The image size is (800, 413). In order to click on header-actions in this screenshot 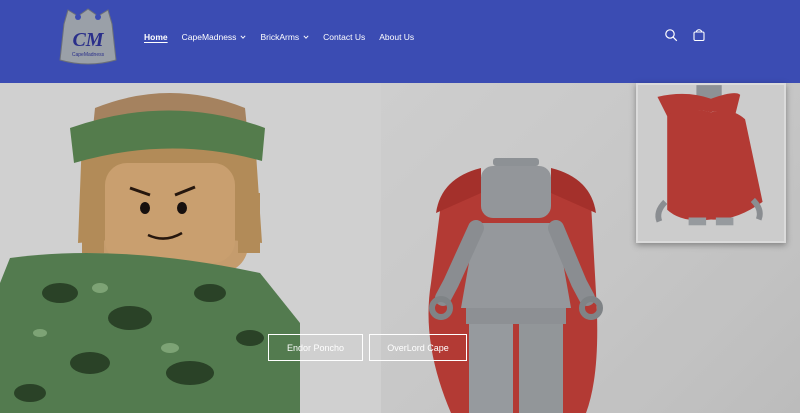, I will do `click(685, 35)`.